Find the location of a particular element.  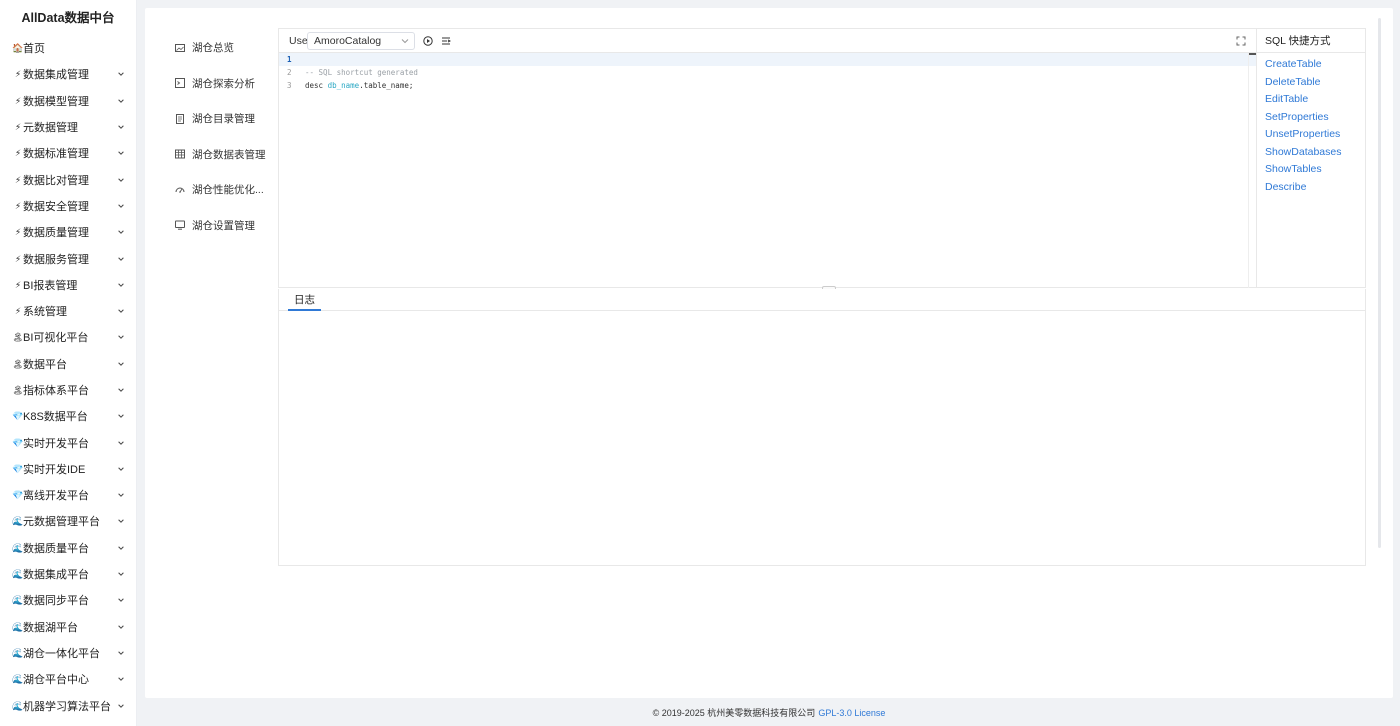

sidebar-item: 💎 实时开发平台 is located at coordinates (68, 442).